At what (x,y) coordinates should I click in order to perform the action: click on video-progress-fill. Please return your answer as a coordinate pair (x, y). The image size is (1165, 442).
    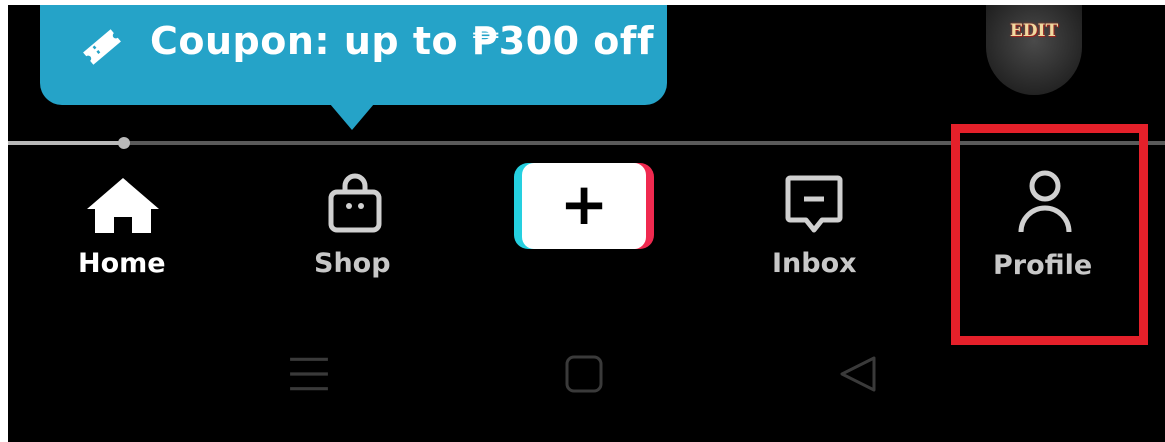
    Looking at the image, I should click on (66, 143).